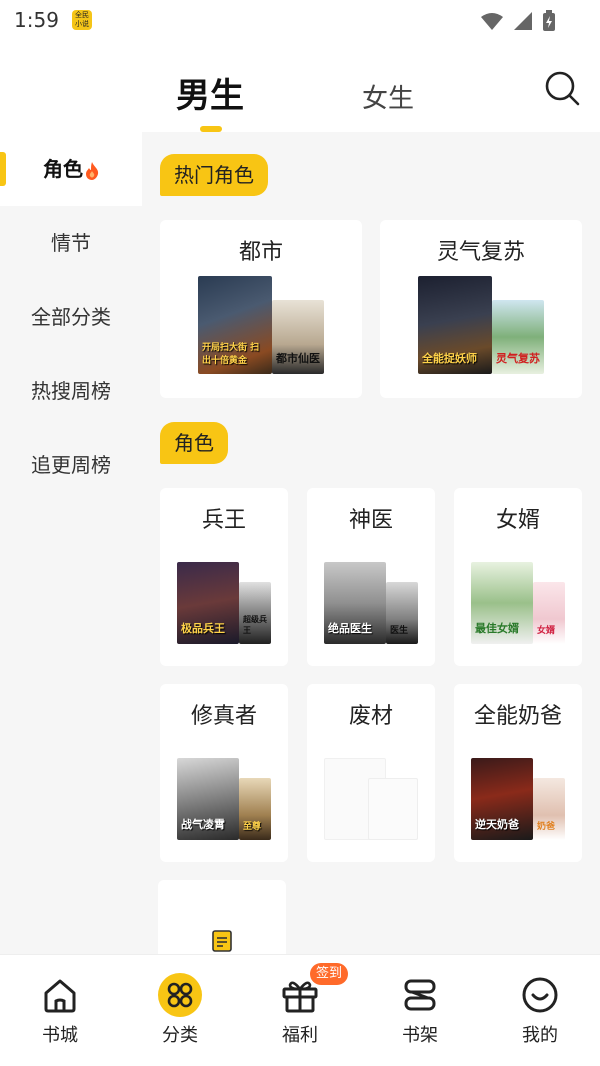 The width and height of the screenshot is (600, 1066). I want to click on book-cover: 灵气复苏, so click(518, 337).